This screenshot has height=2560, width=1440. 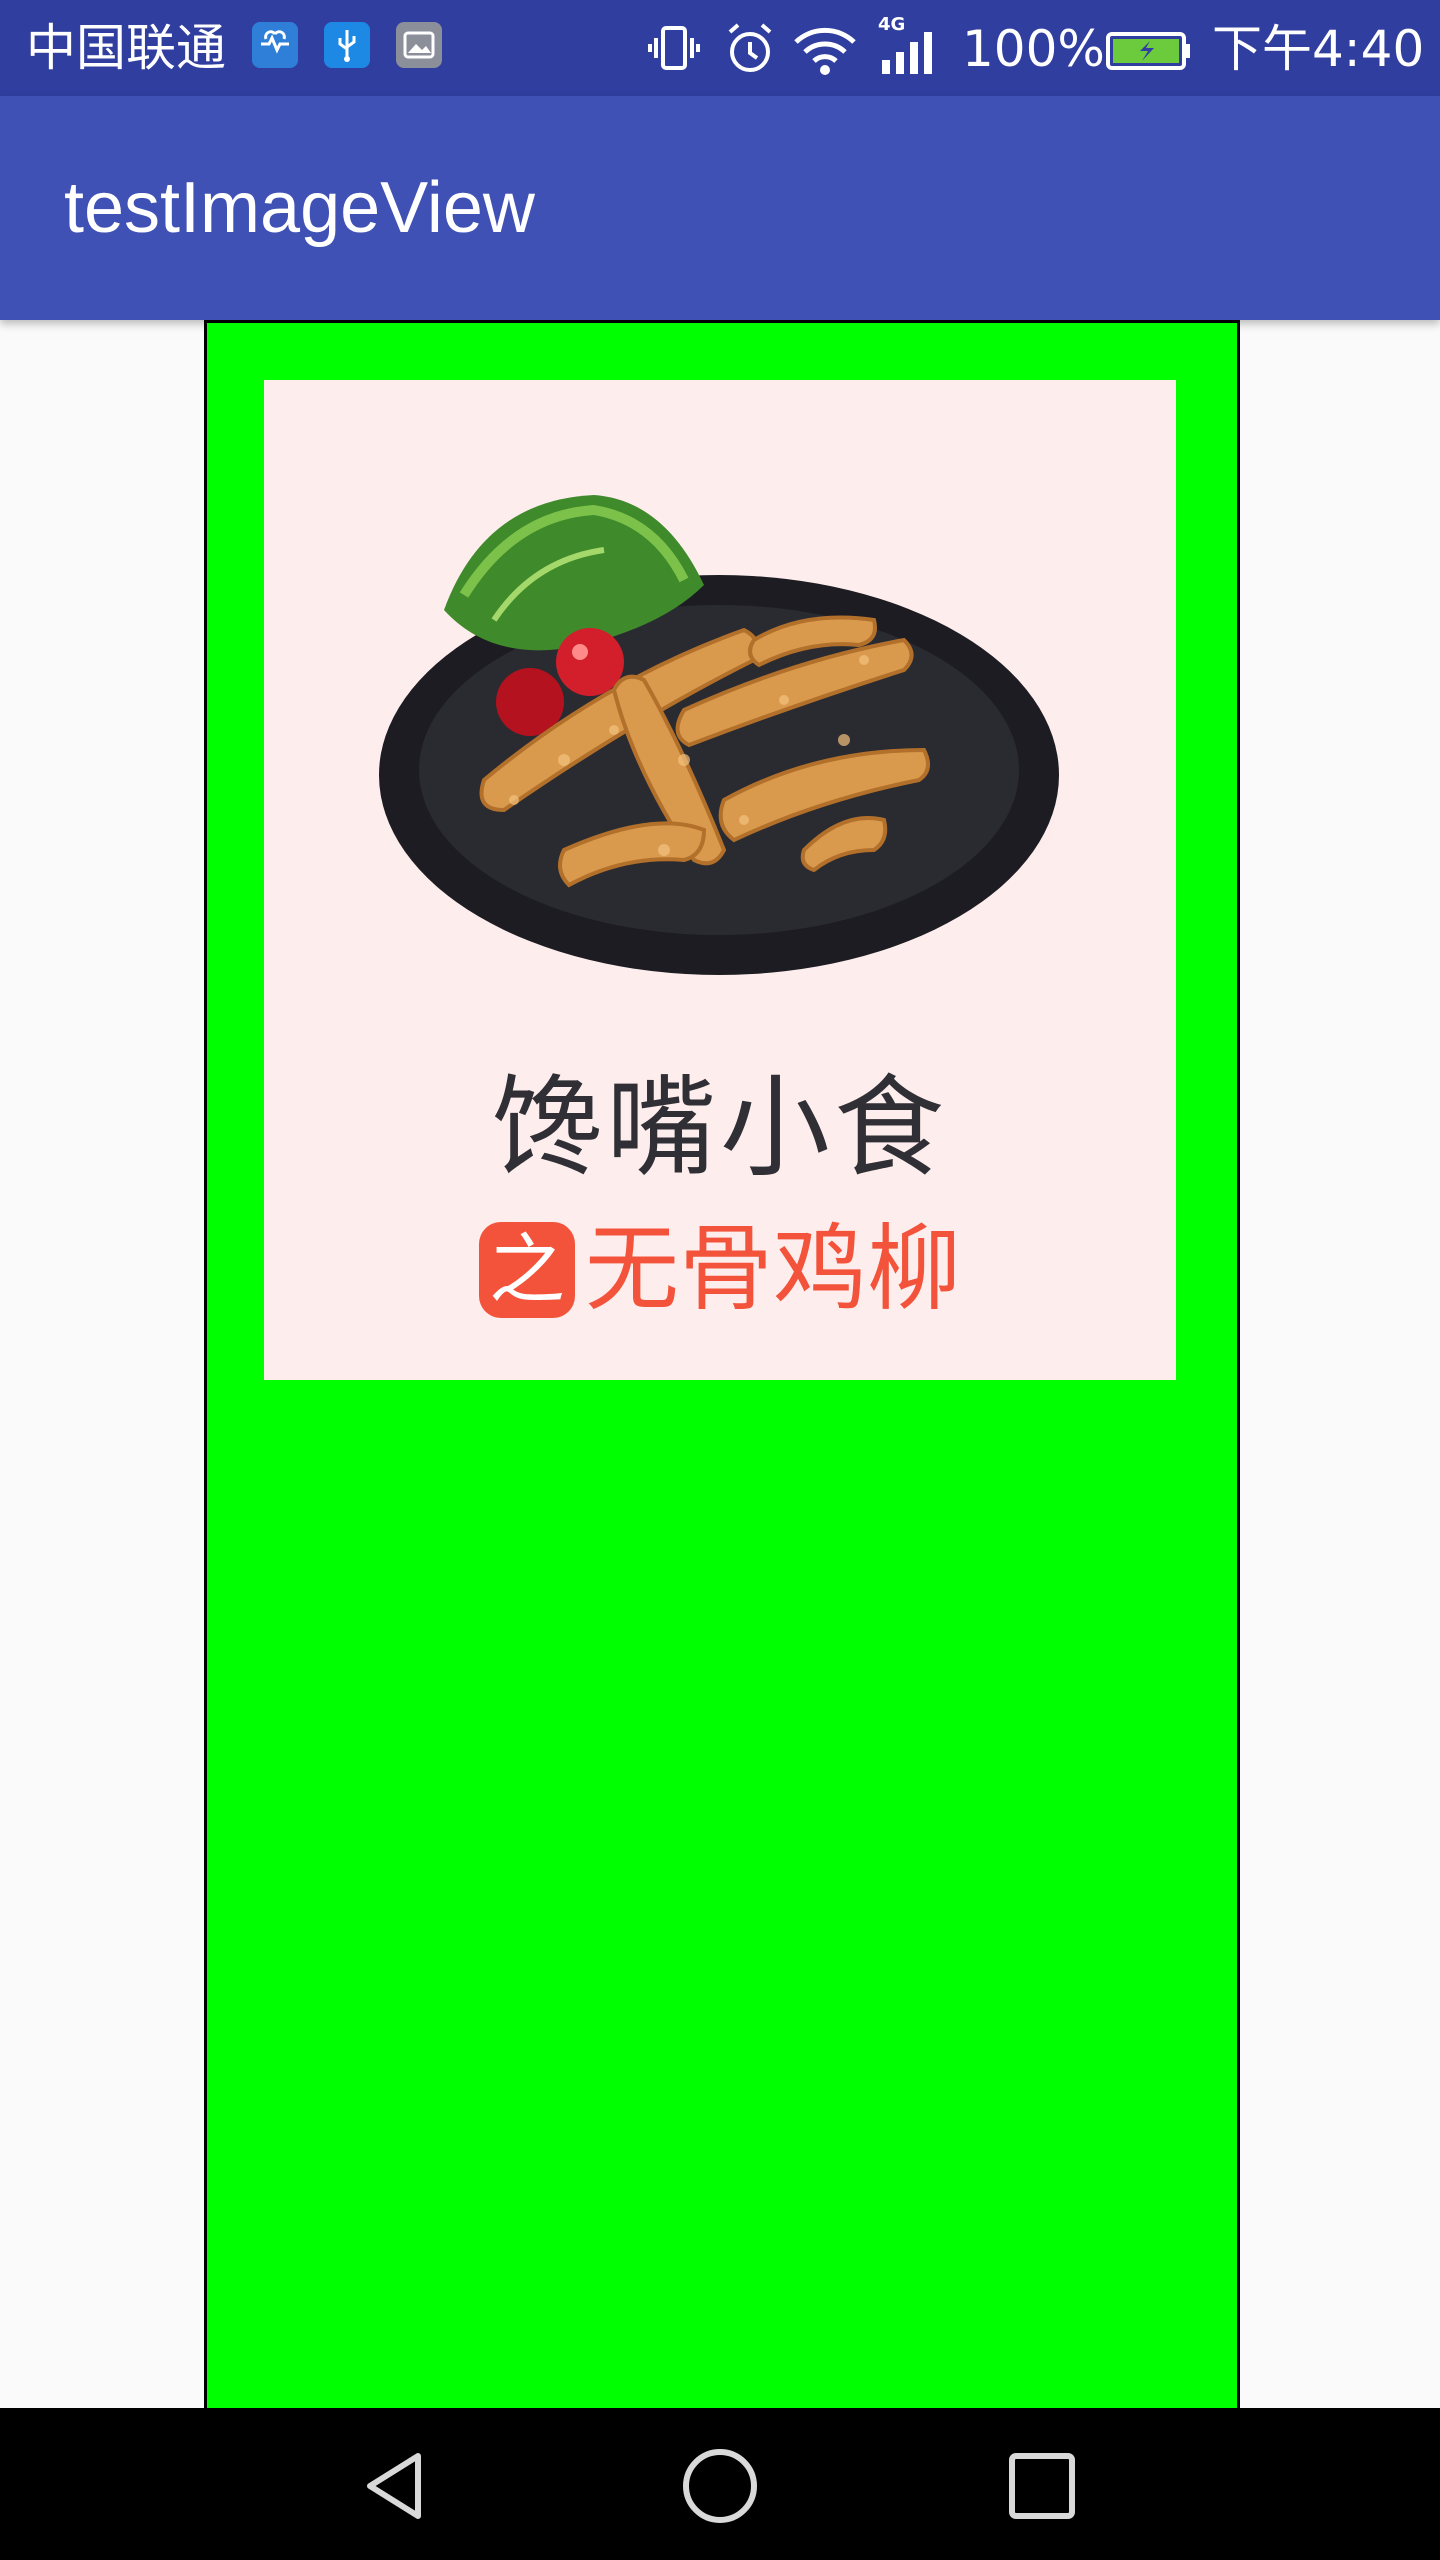 I want to click on clock: 下午4:40, so click(x=1318, y=49).